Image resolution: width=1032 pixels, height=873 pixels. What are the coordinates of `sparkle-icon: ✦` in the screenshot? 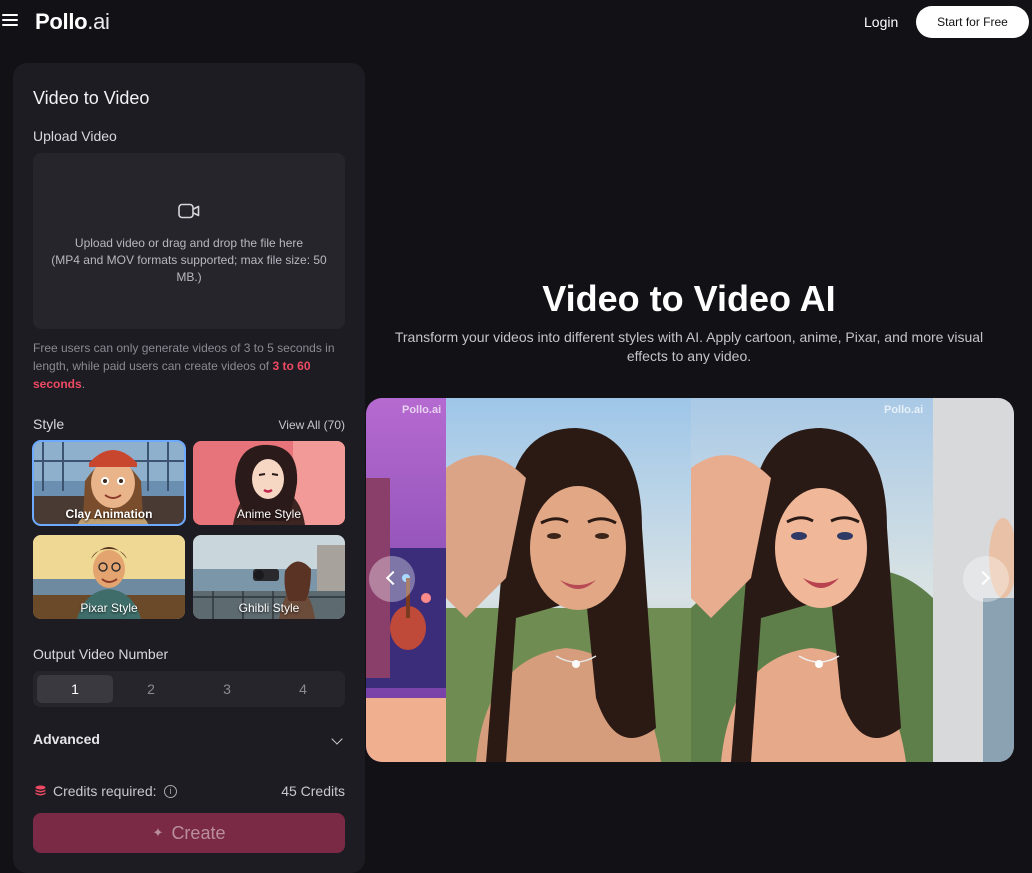 It's located at (158, 832).